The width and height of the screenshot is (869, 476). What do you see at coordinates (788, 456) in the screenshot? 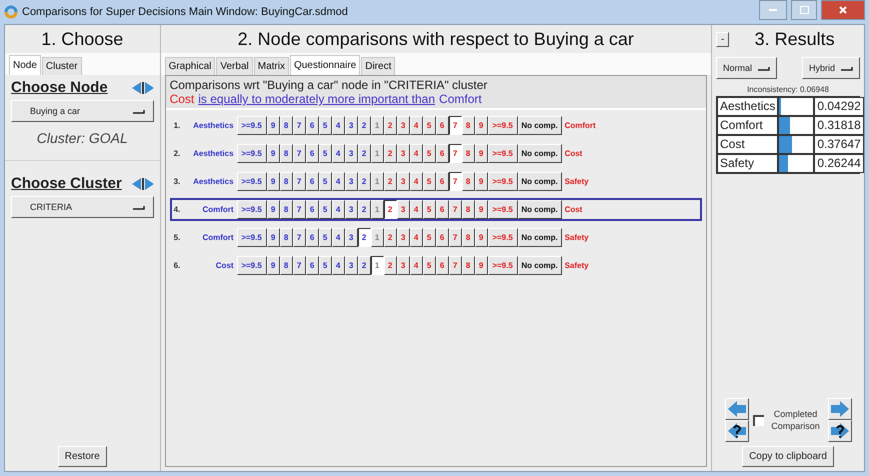
I see `copy-button: Copy to clipboard` at bounding box center [788, 456].